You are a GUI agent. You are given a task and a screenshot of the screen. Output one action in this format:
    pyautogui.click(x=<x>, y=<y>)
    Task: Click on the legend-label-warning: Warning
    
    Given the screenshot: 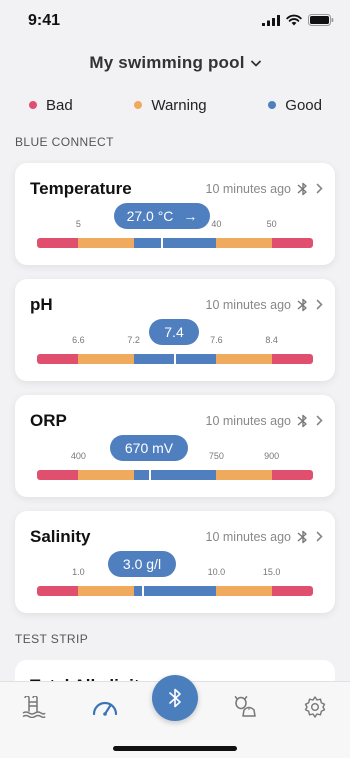 What is the action you would take?
    pyautogui.click(x=179, y=105)
    